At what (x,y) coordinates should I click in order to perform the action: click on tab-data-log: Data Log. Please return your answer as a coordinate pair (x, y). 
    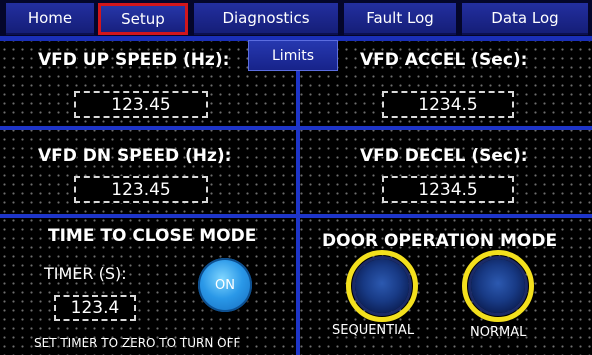
    Looking at the image, I should click on (525, 19).